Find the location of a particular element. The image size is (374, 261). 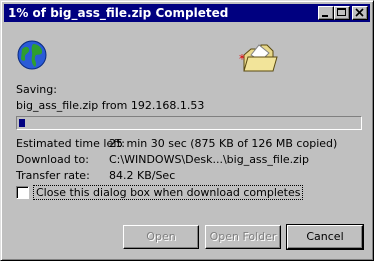

transfer-rate-label: Transfer rate: is located at coordinates (53, 175).